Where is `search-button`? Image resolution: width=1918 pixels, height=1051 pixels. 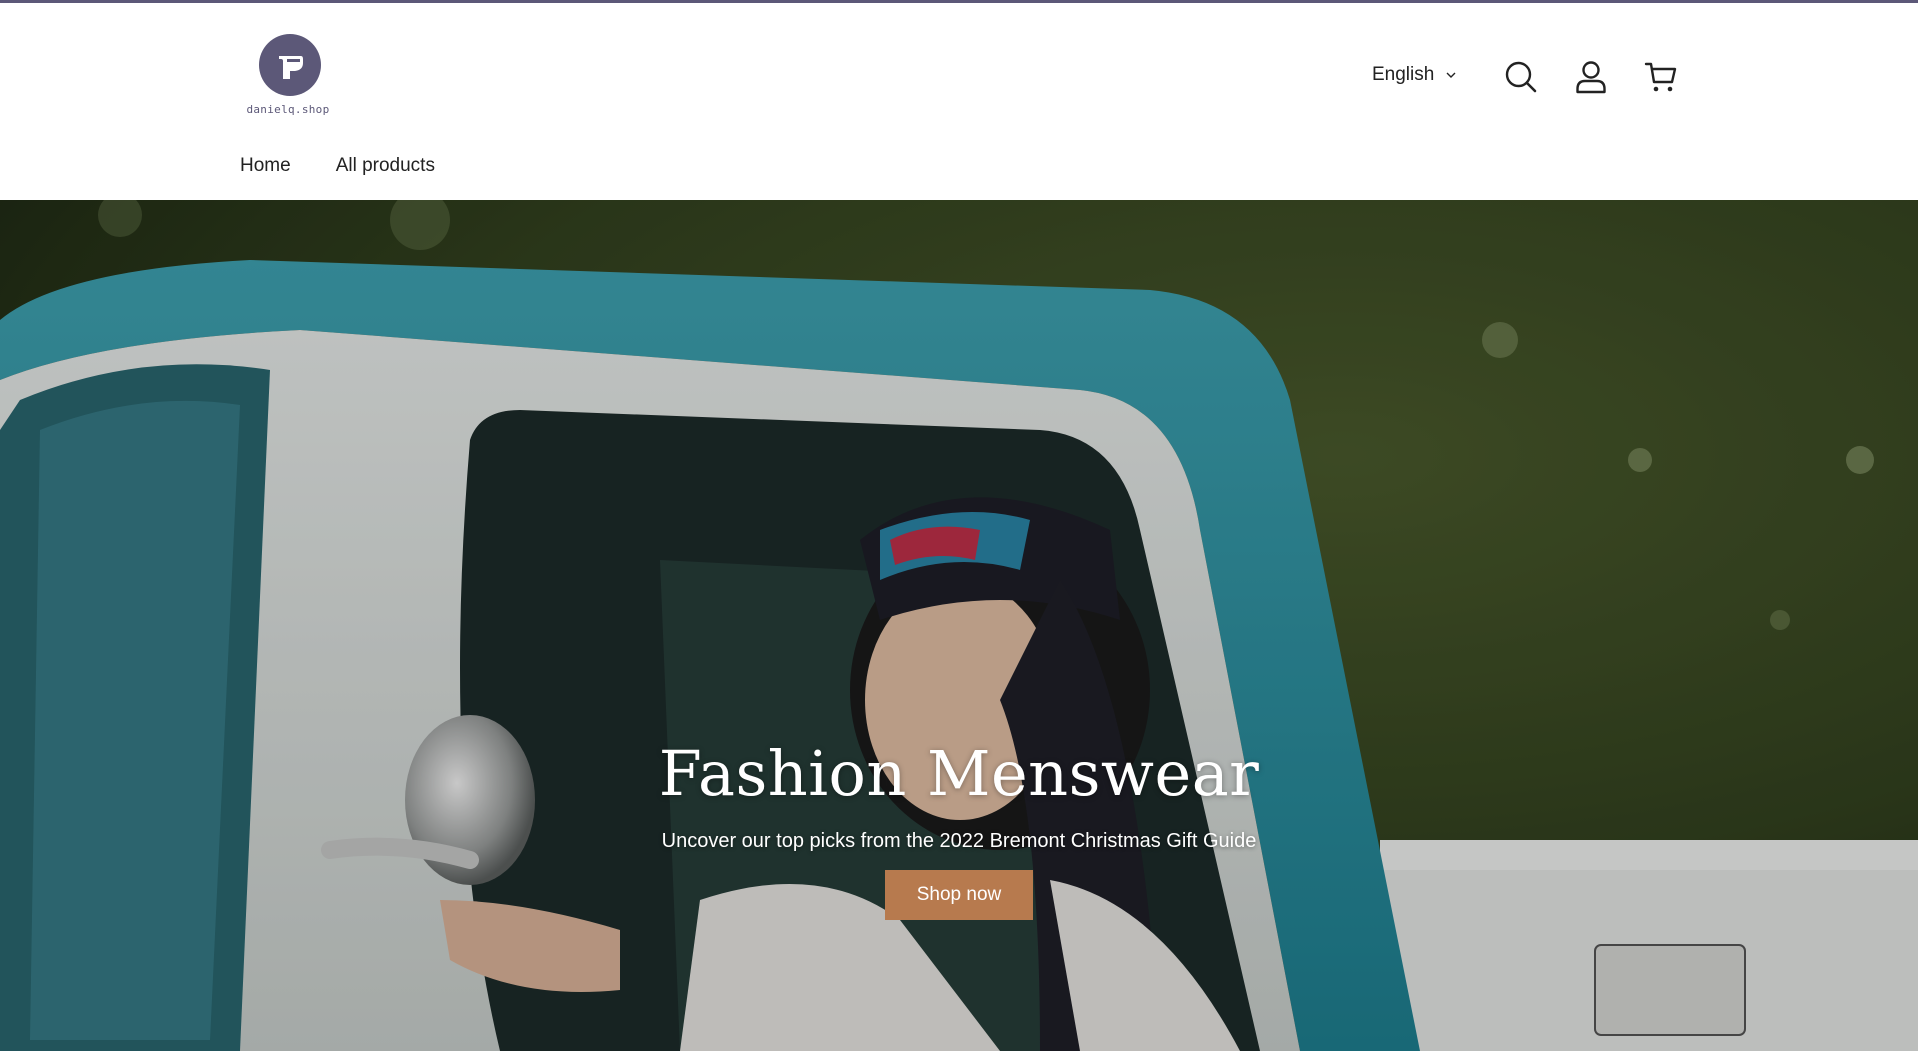
search-button is located at coordinates (1521, 77).